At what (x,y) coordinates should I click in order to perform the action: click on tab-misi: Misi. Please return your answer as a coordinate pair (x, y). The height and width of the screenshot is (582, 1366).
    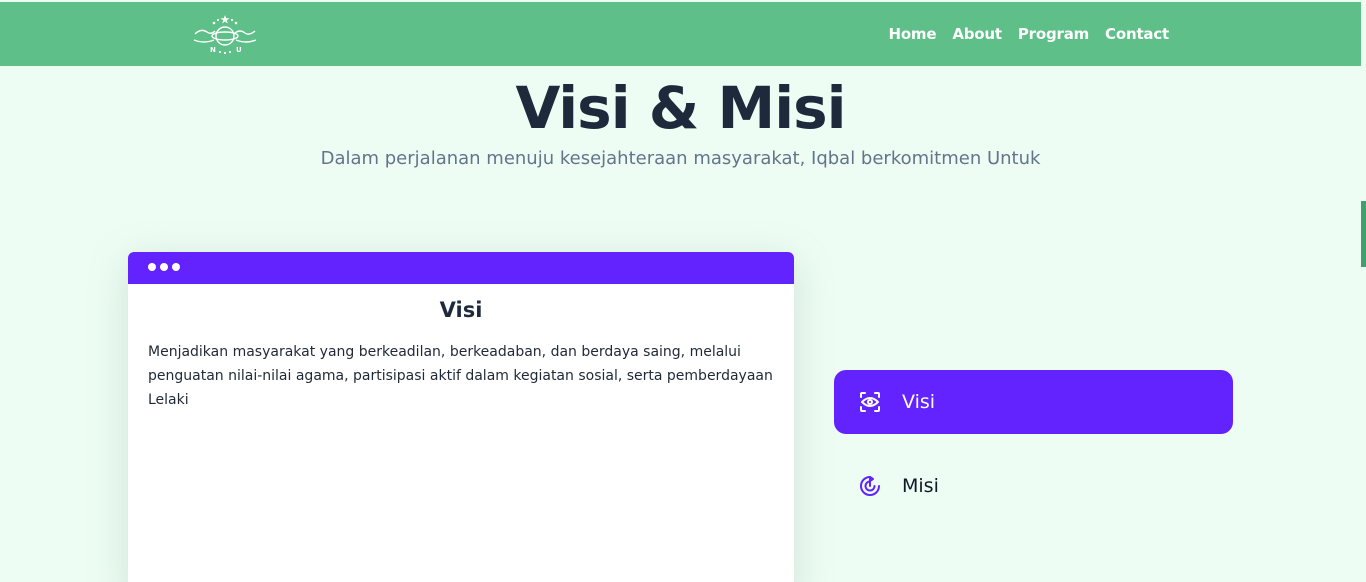
    Looking at the image, I should click on (1033, 486).